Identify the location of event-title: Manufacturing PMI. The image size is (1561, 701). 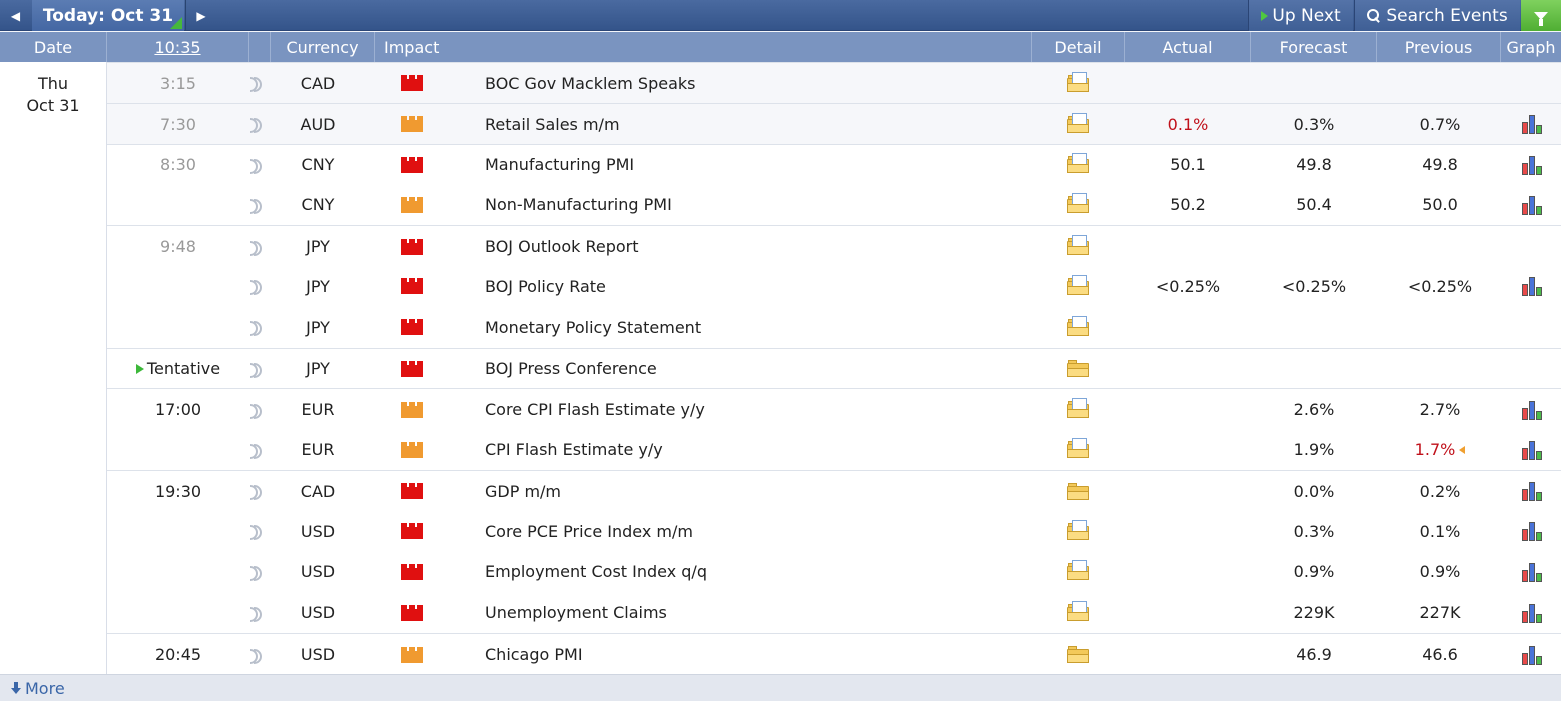
(765, 165).